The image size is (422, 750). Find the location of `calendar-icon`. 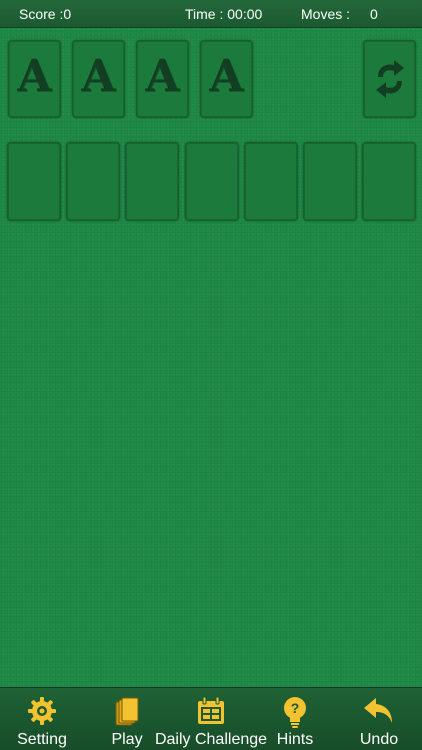

calendar-icon is located at coordinates (211, 710).